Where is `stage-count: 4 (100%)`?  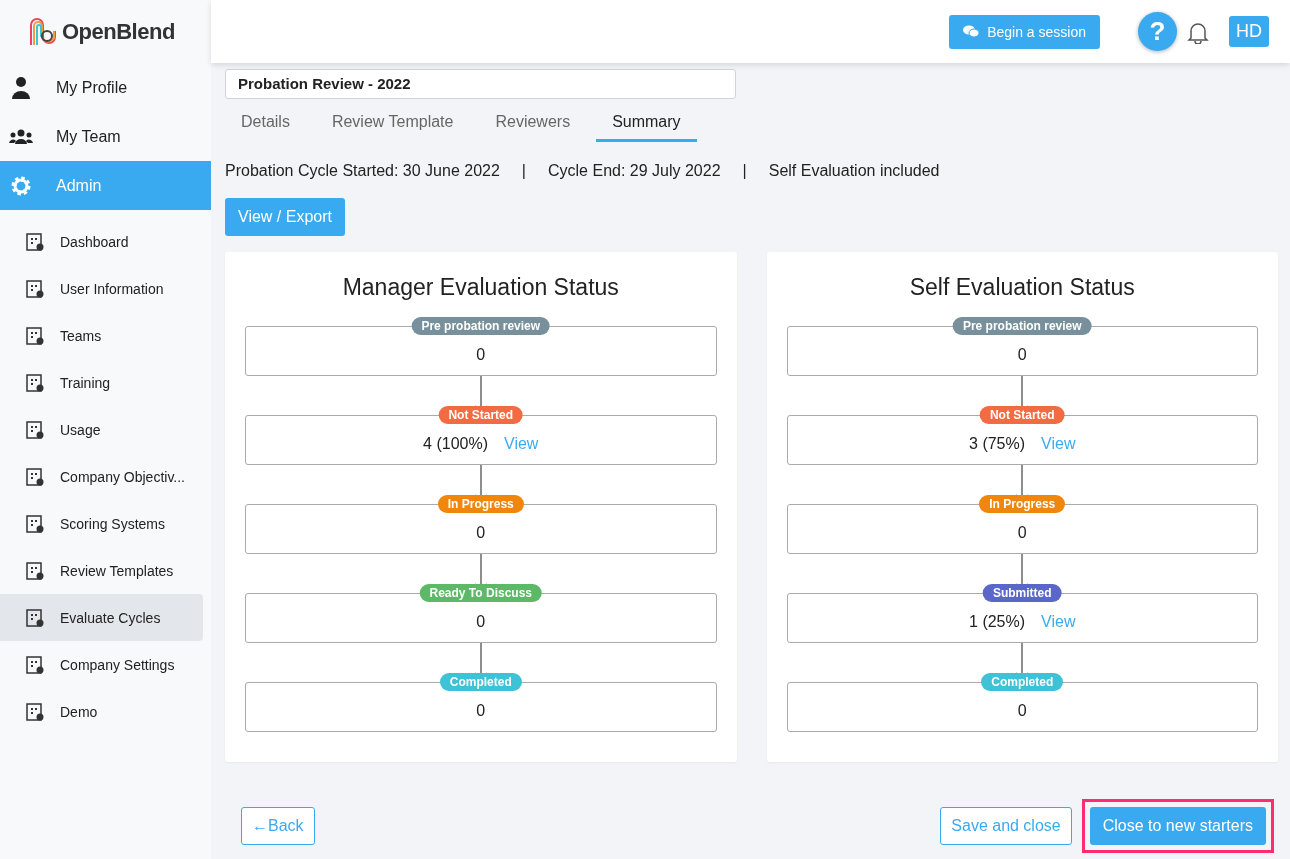 stage-count: 4 (100%) is located at coordinates (455, 444).